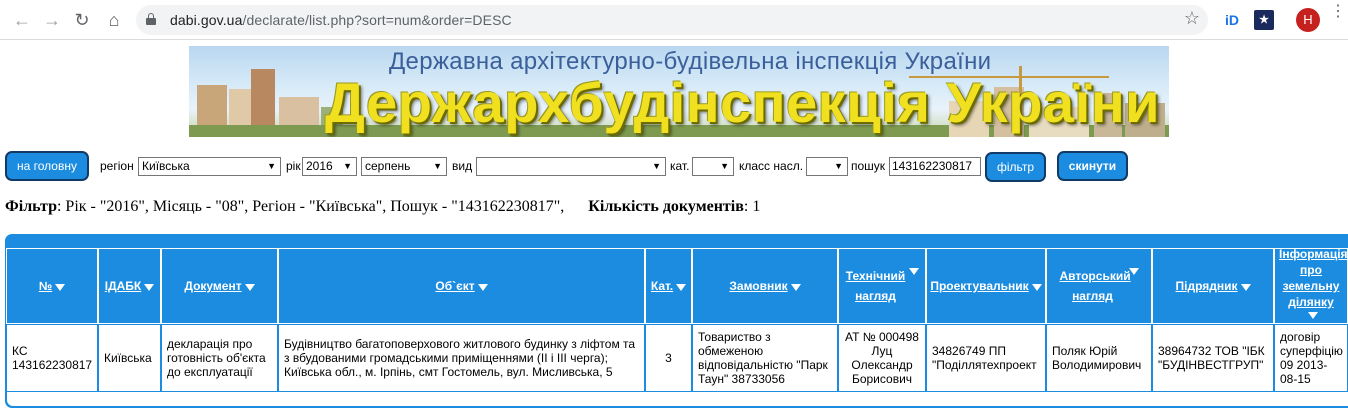 This screenshot has height=416, width=1348. Describe the element at coordinates (666, 206) in the screenshot. I see `document-count-label: Кількість документів` at that location.